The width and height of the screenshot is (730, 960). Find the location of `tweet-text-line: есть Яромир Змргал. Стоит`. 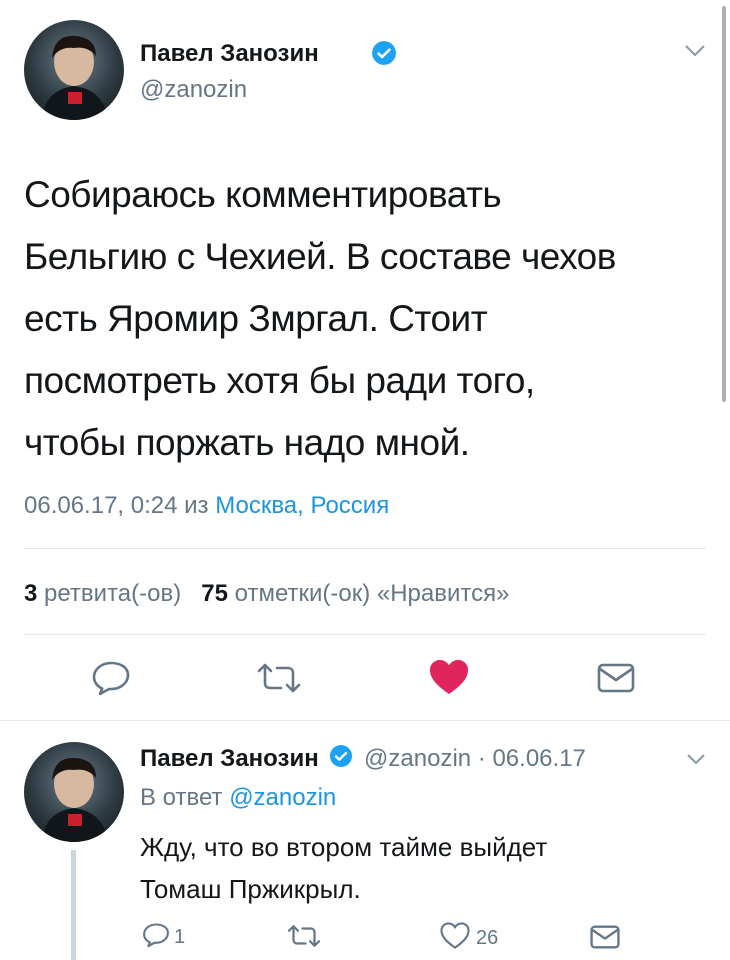

tweet-text-line: есть Яромир Змргал. Стоит is located at coordinates (256, 318).